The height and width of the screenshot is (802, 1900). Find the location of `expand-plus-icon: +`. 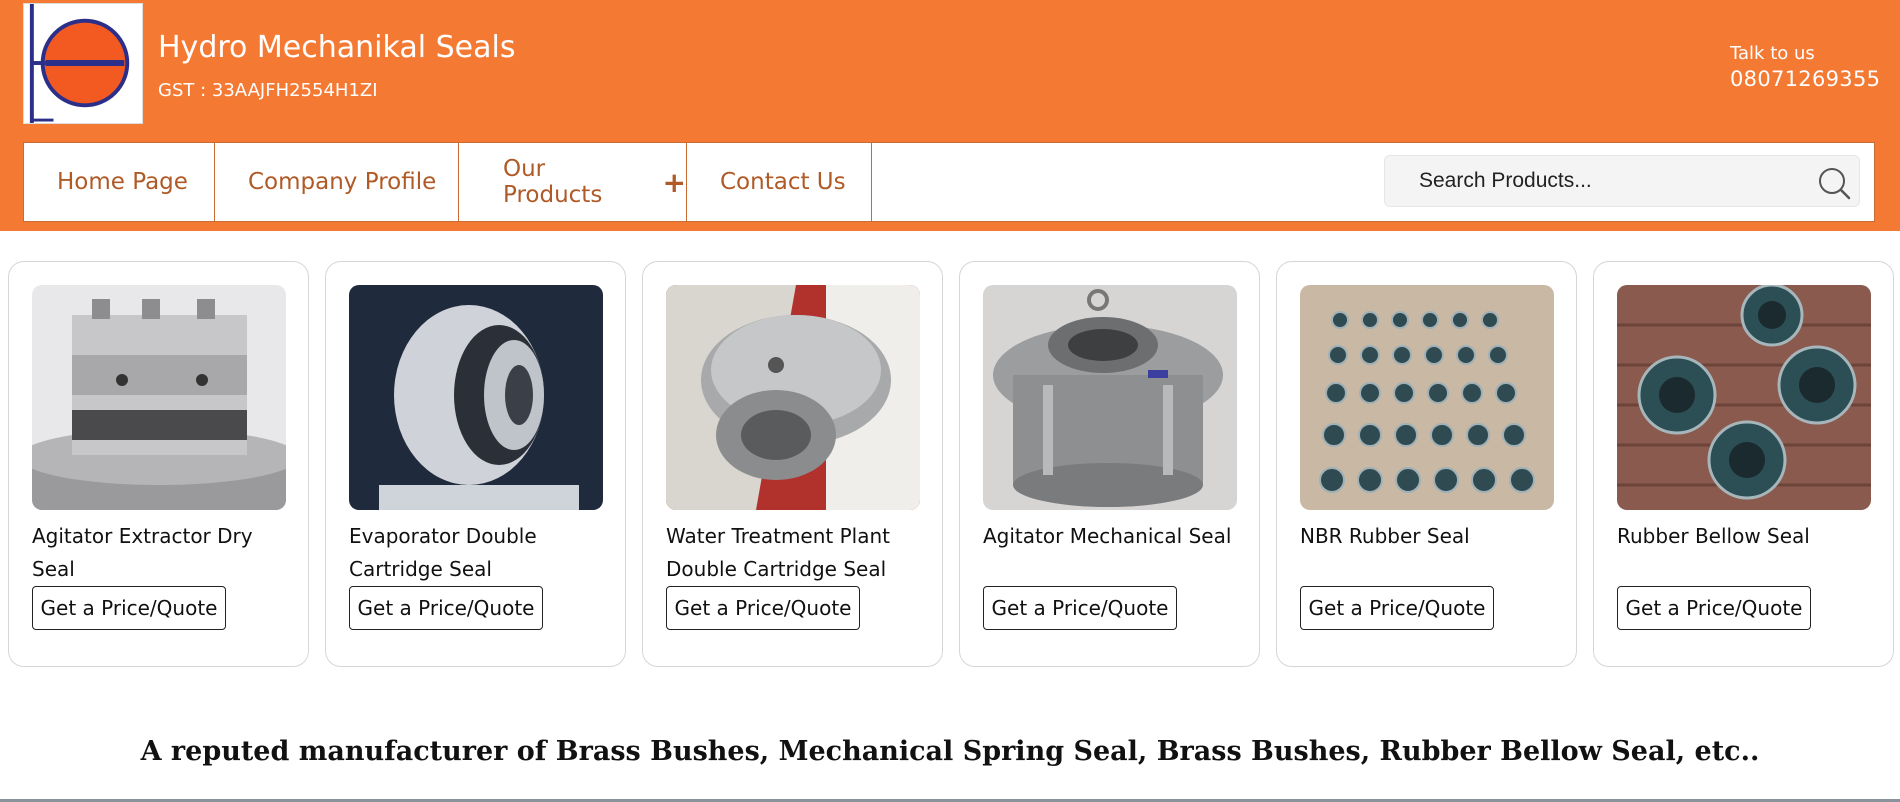

expand-plus-icon: + is located at coordinates (674, 182).